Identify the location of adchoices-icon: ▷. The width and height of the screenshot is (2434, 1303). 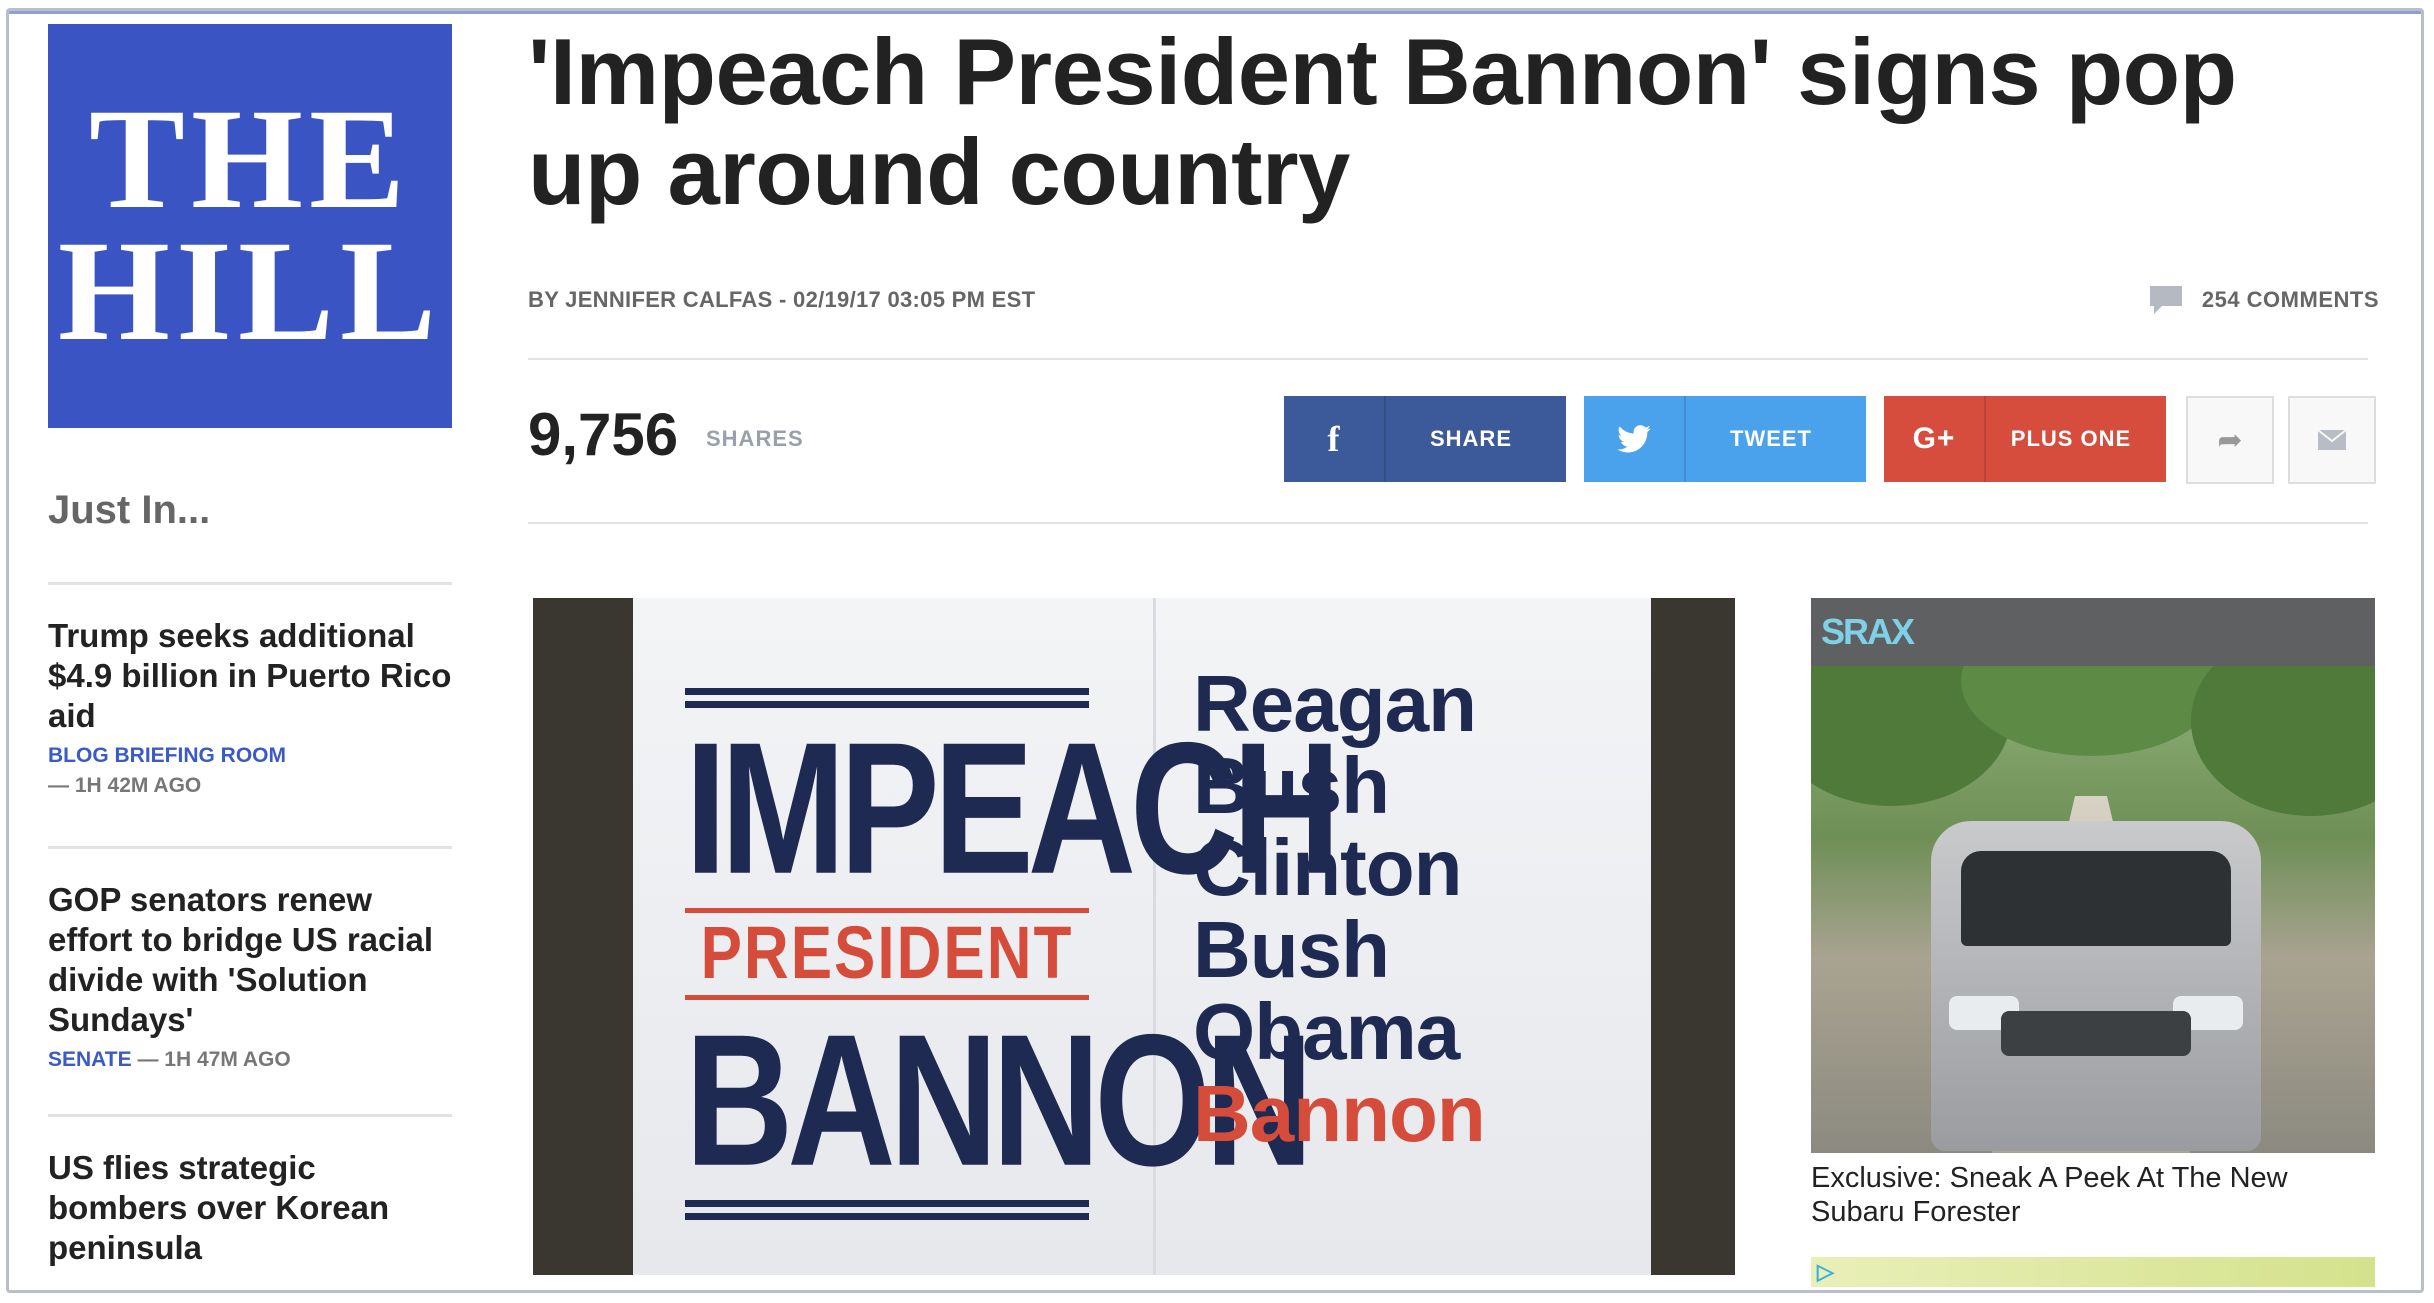
(1825, 1272).